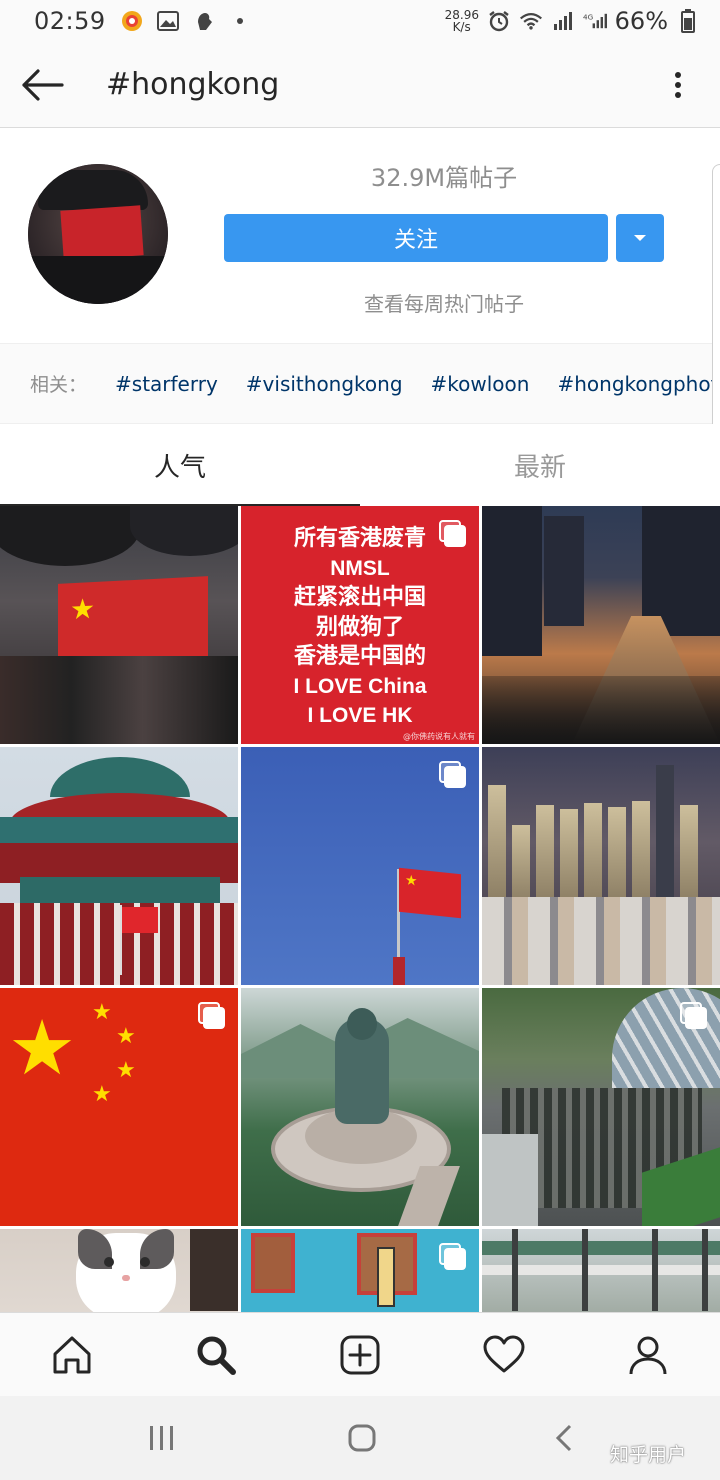 This screenshot has width=720, height=1480. Describe the element at coordinates (641, 21) in the screenshot. I see `battery-level: 66%` at that location.